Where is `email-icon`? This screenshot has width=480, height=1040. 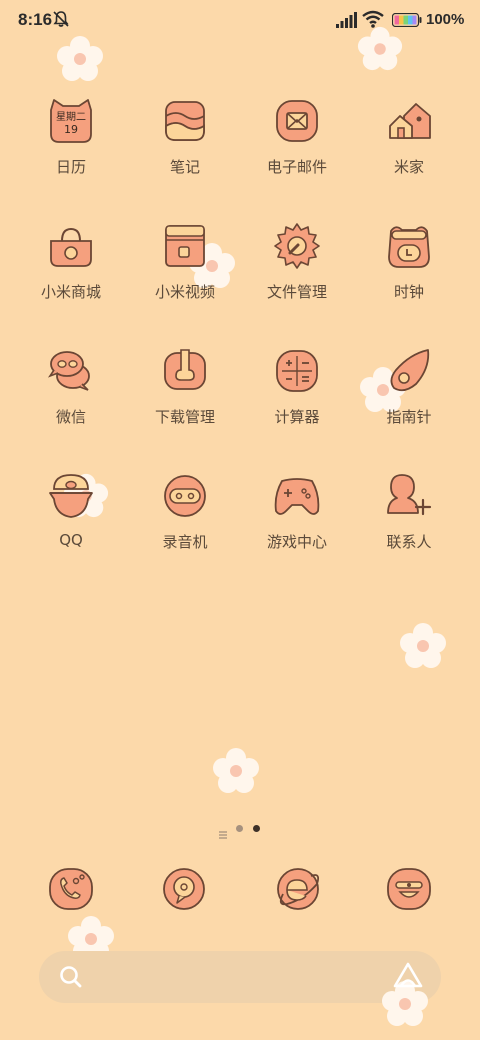
email-icon is located at coordinates (297, 121).